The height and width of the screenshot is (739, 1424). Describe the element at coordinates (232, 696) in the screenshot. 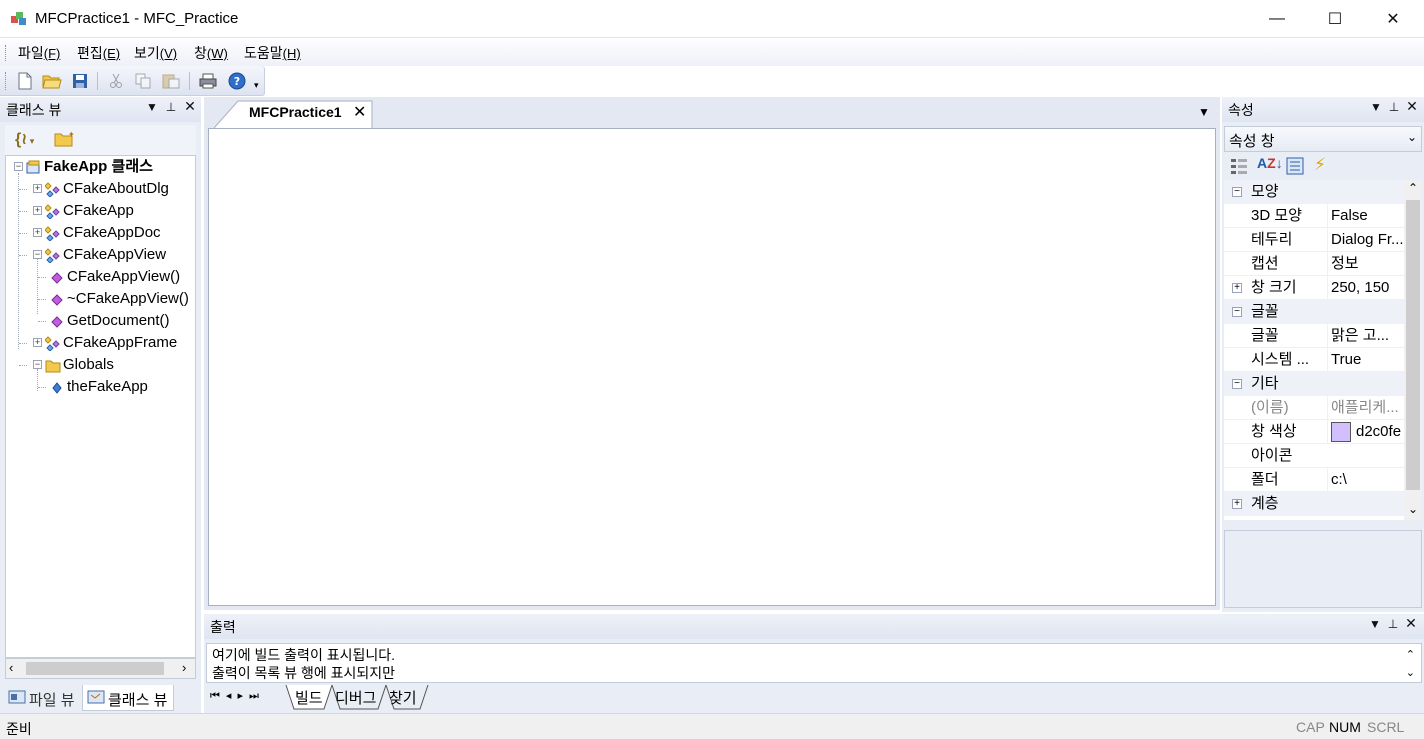

I see `prev-tab-icon: ◂` at that location.